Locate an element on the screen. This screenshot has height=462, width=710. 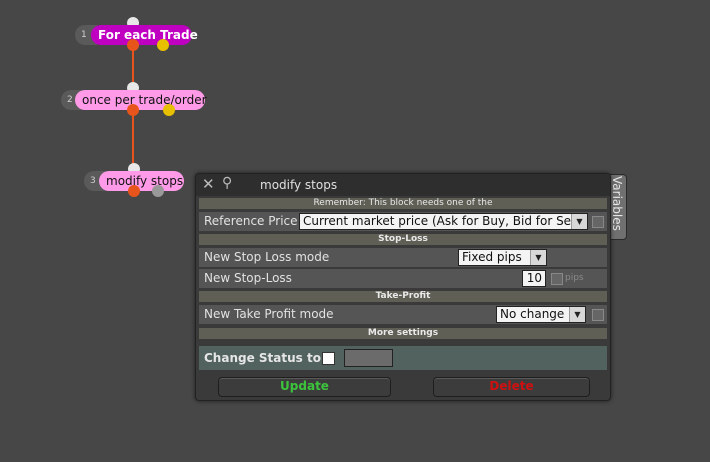
node-2-output-port is located at coordinates (133, 110).